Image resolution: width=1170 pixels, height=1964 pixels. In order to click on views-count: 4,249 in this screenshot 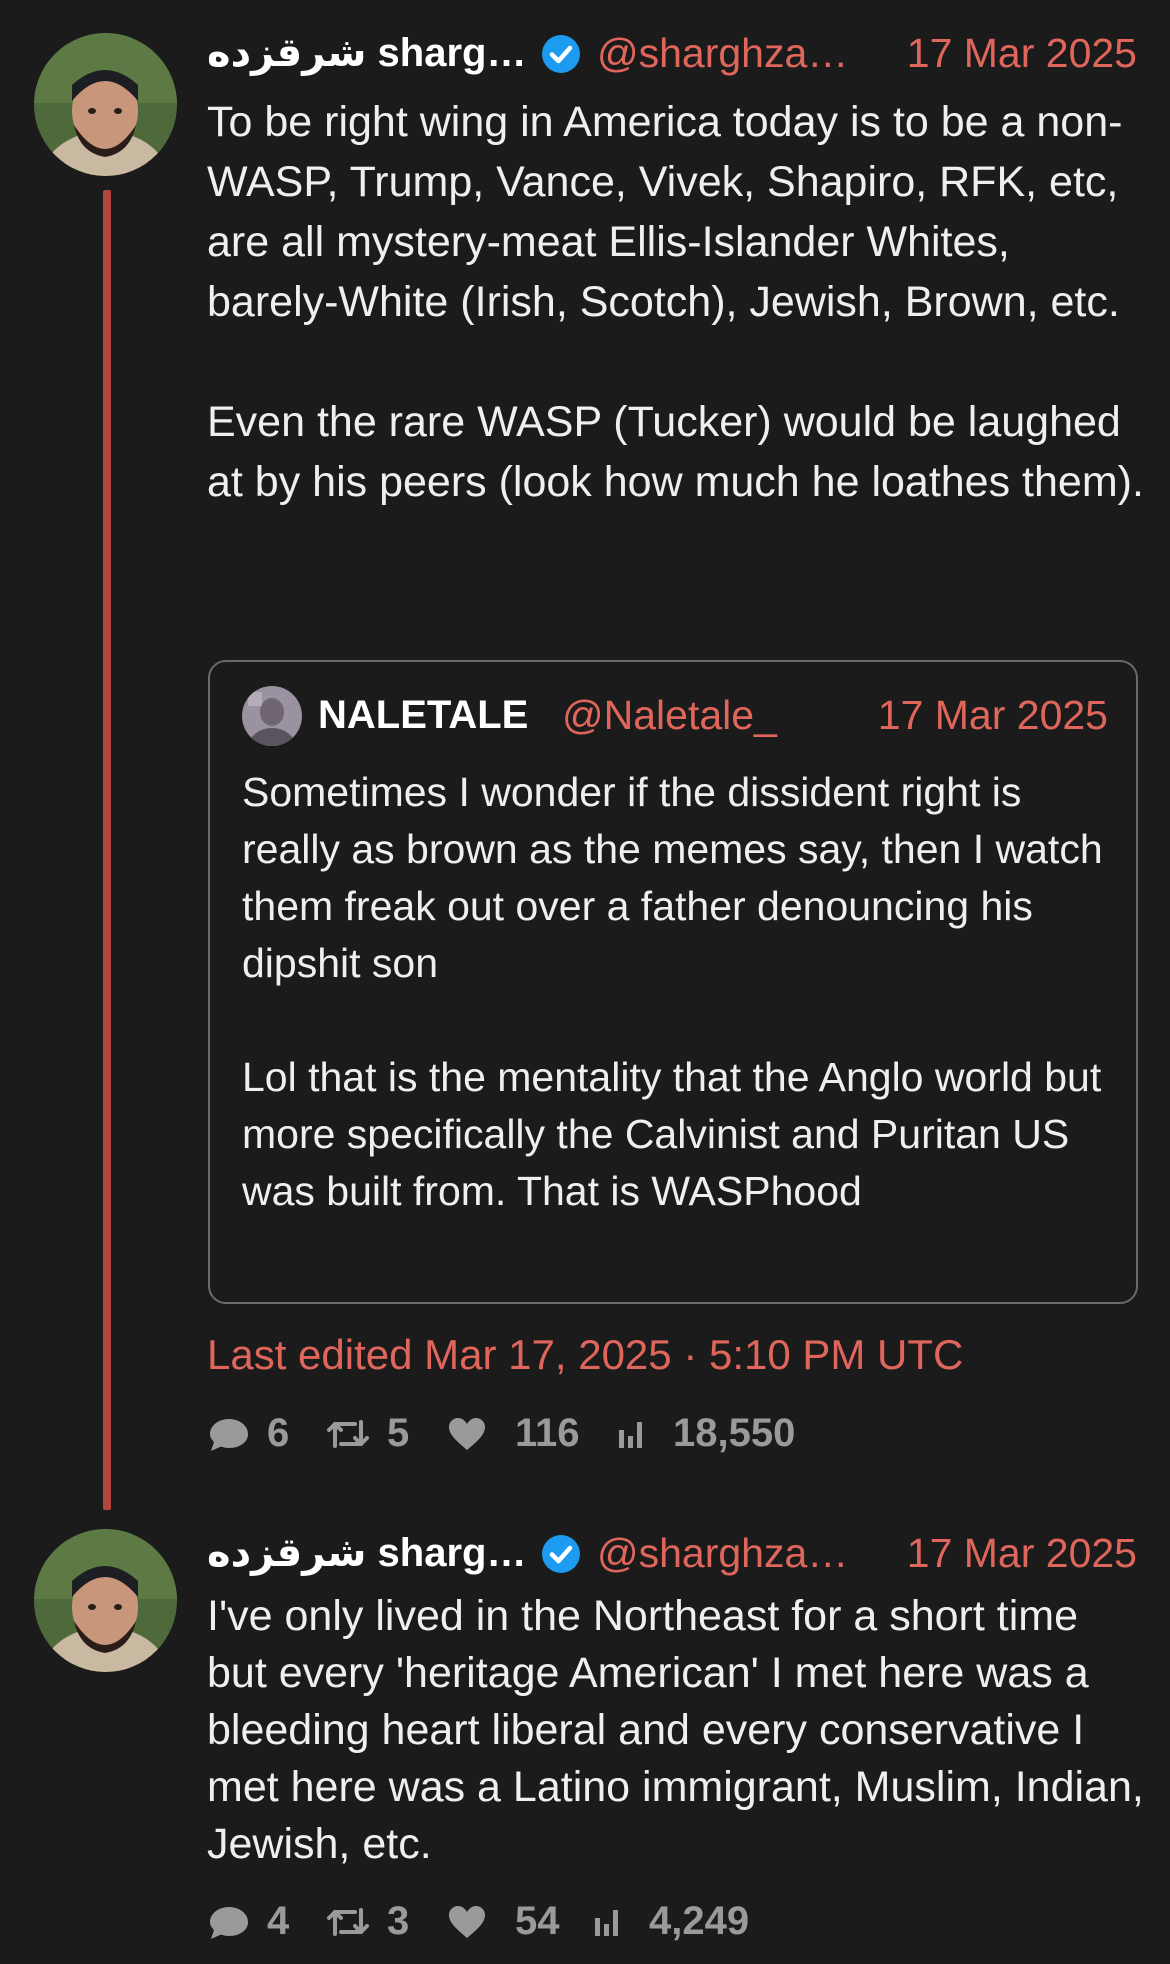, I will do `click(699, 1921)`.